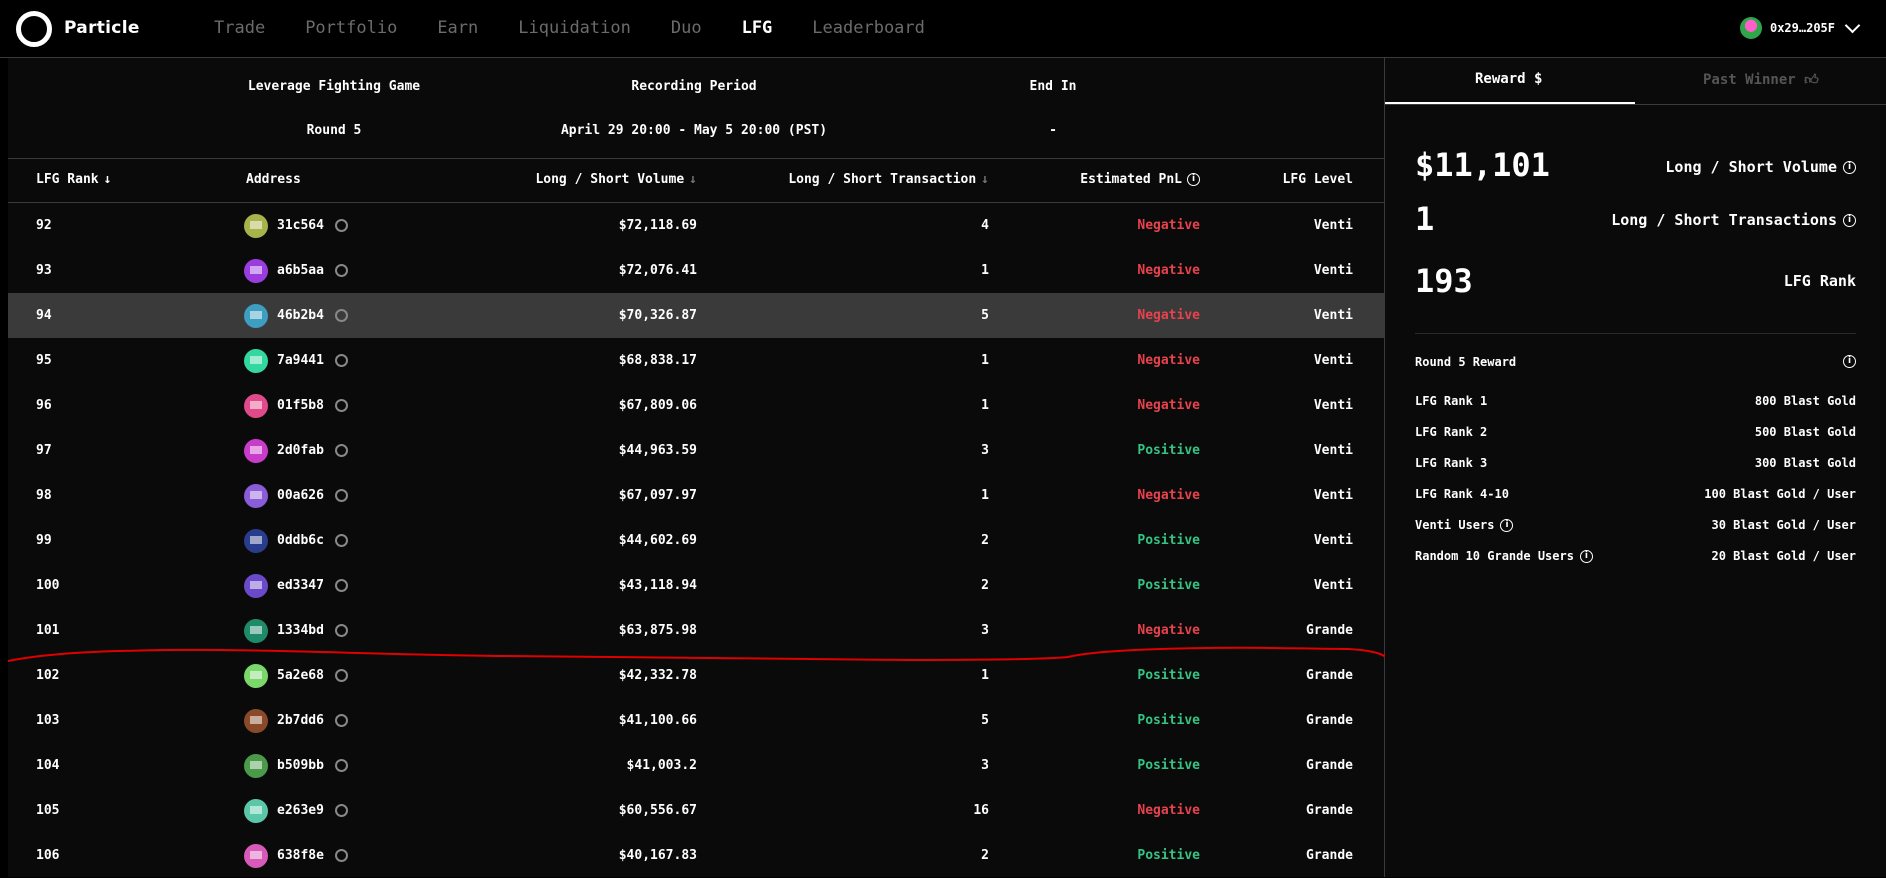 The height and width of the screenshot is (878, 1886). Describe the element at coordinates (696, 540) in the screenshot. I see `table-row: 99 0ddb6c $44,602.69 2 Positive Venti` at that location.